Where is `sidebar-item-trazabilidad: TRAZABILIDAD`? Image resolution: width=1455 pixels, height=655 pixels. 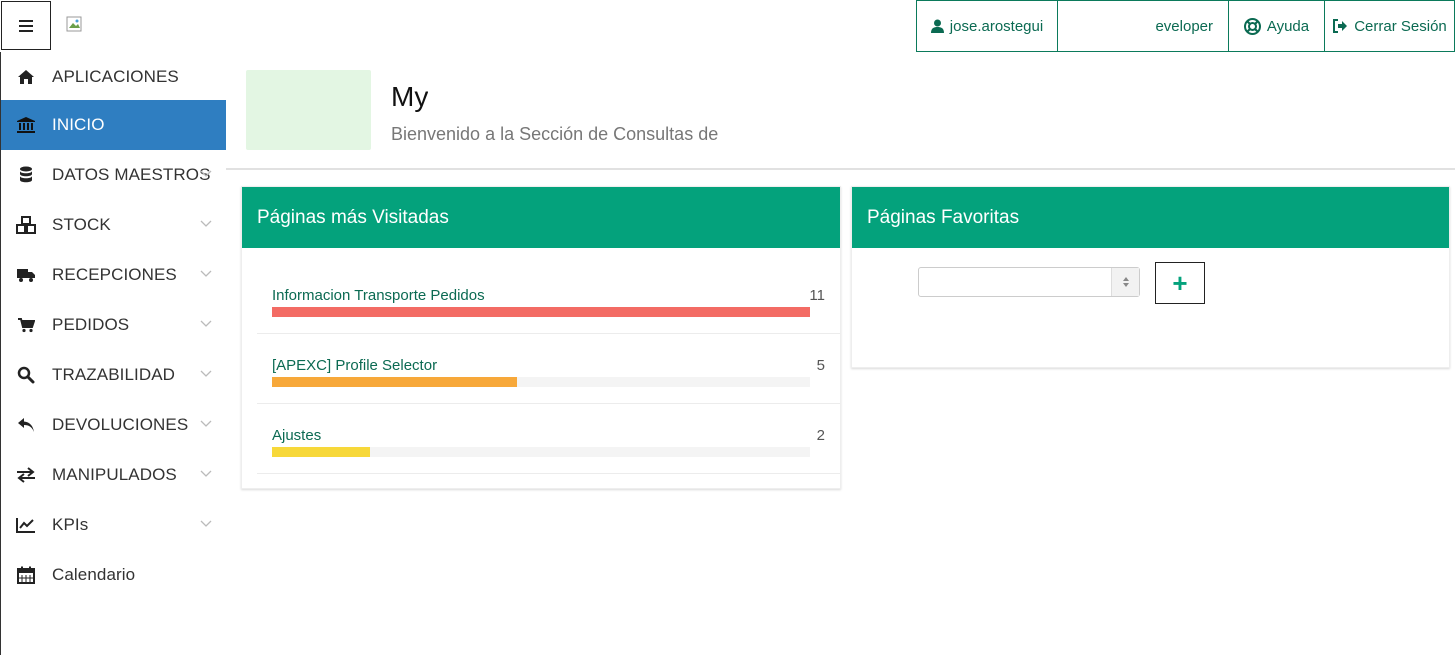
sidebar-item-trazabilidad: TRAZABILIDAD is located at coordinates (114, 375).